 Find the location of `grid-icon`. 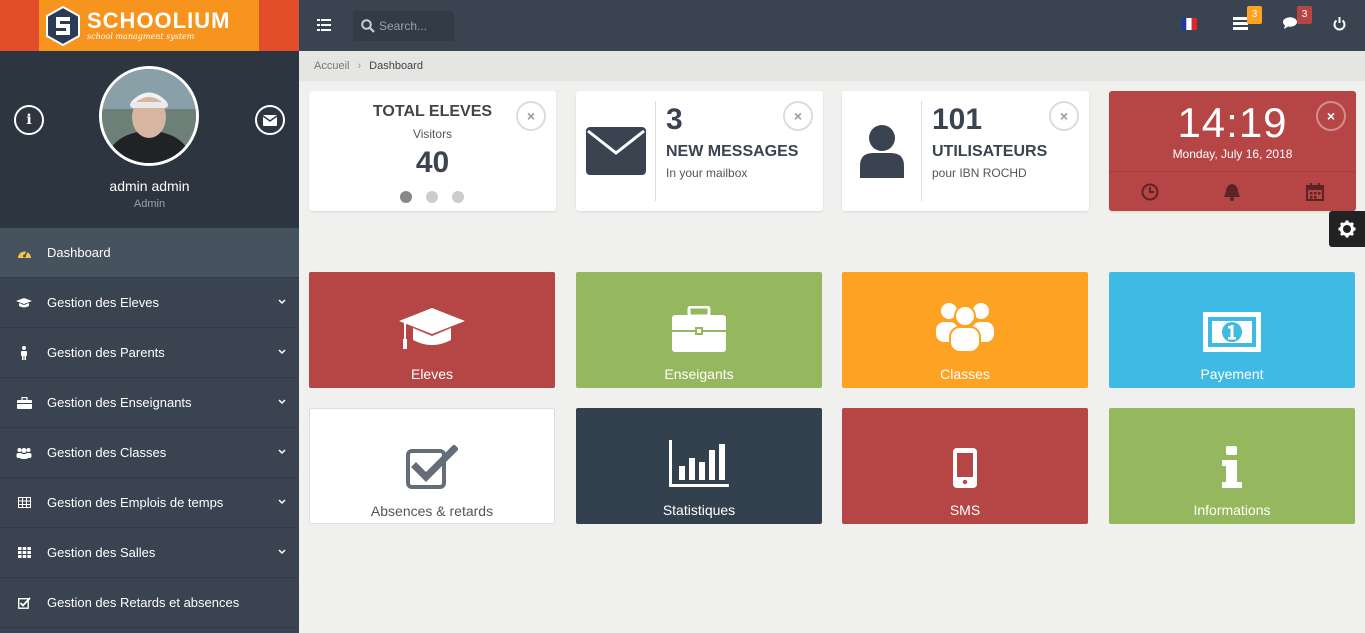

grid-icon is located at coordinates (24, 553).